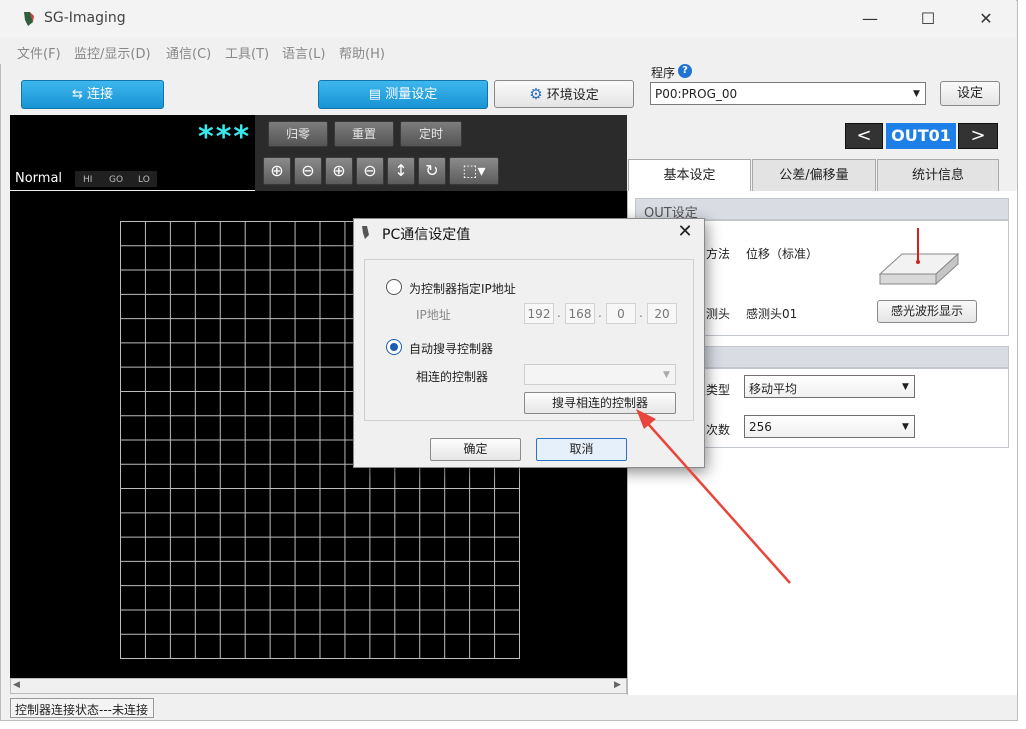 The height and width of the screenshot is (729, 1026). What do you see at coordinates (696, 94) in the screenshot?
I see `program-value: P00:PROG_00` at bounding box center [696, 94].